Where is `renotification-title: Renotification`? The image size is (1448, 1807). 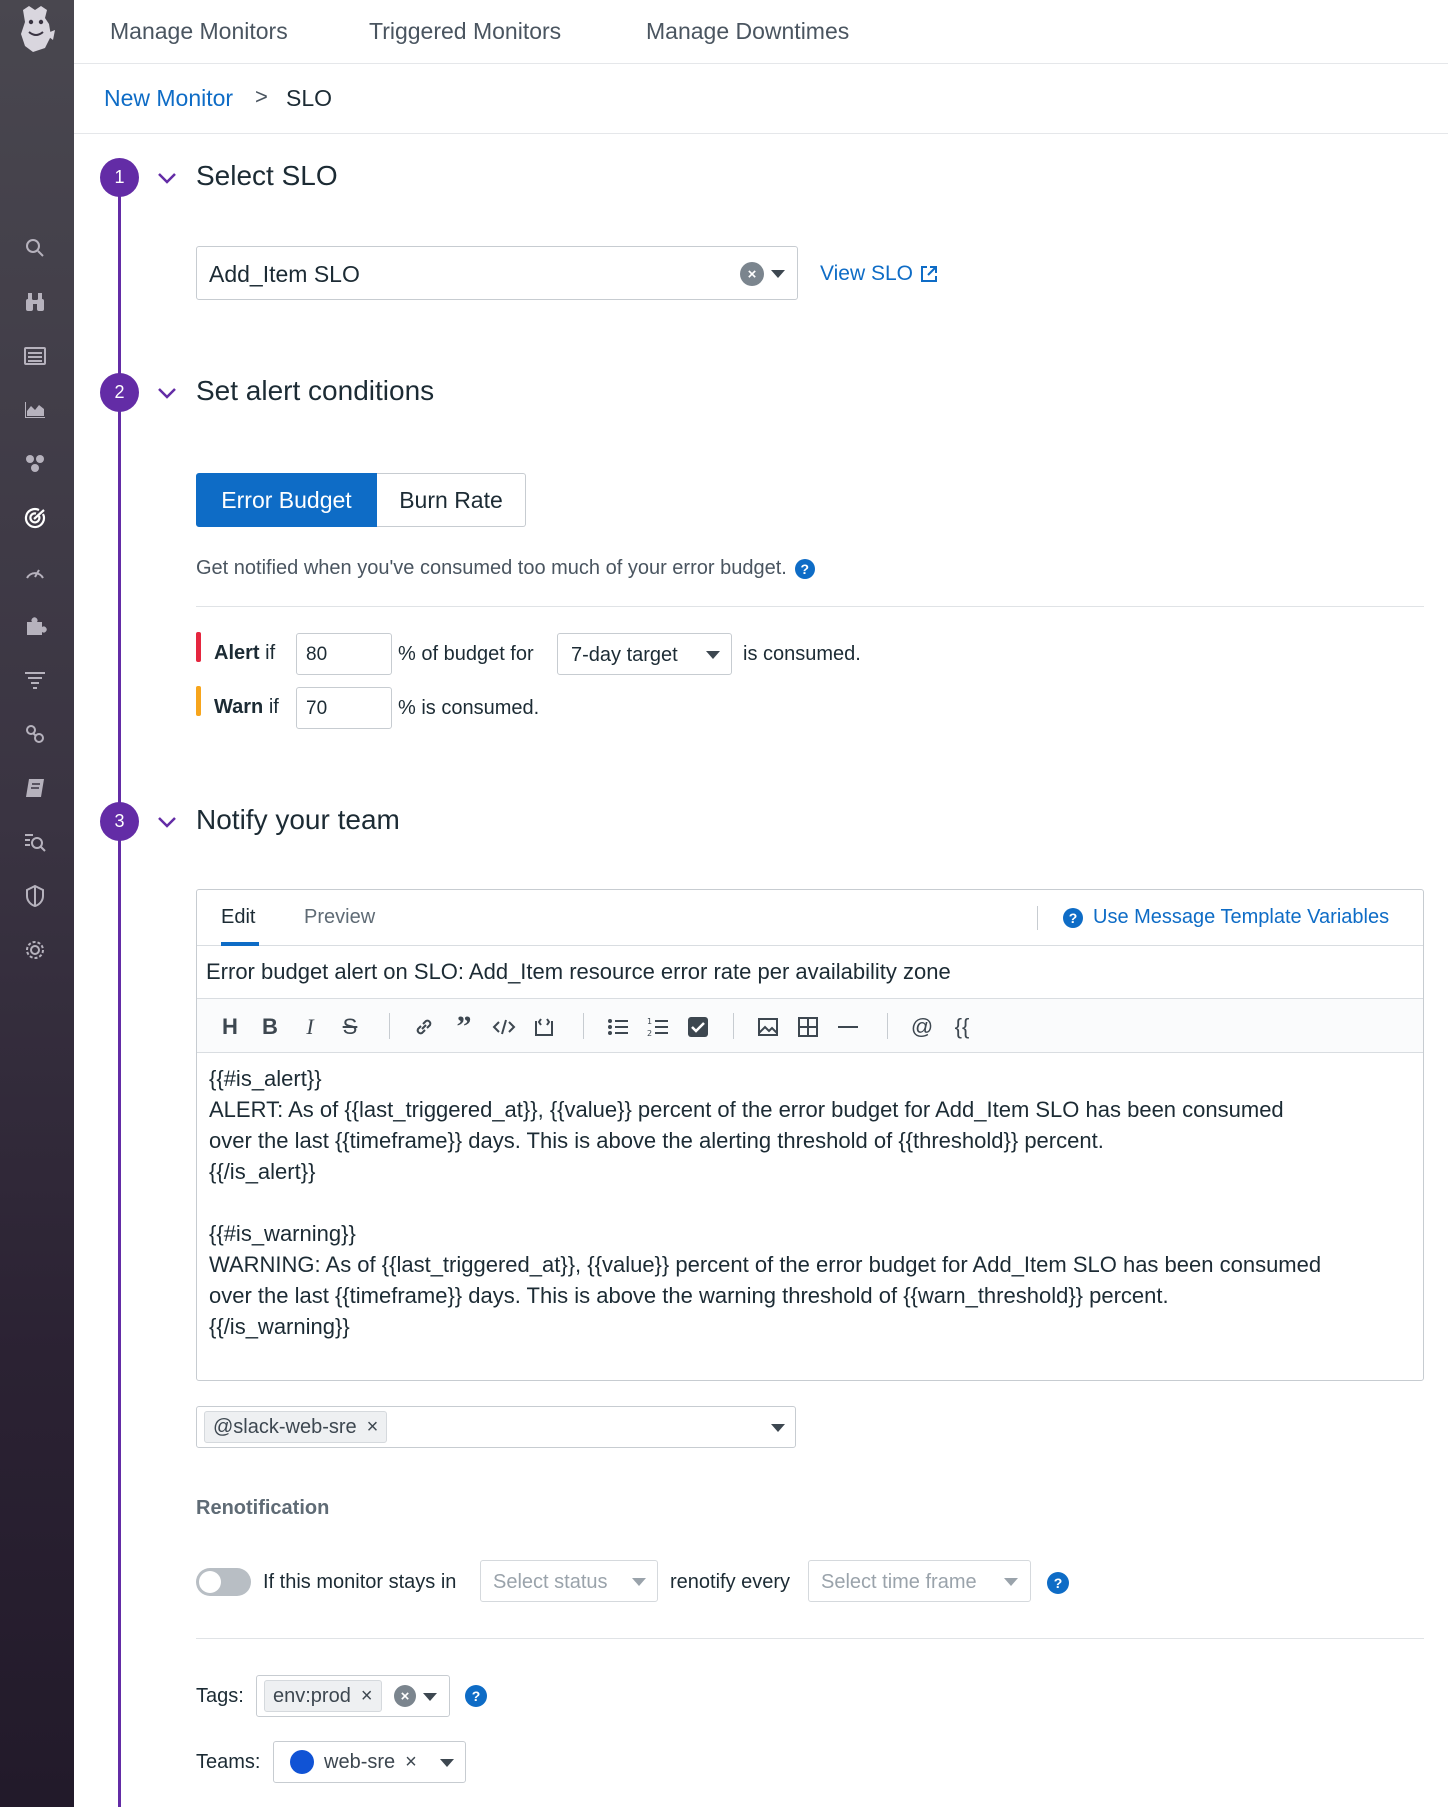 renotification-title: Renotification is located at coordinates (263, 1508).